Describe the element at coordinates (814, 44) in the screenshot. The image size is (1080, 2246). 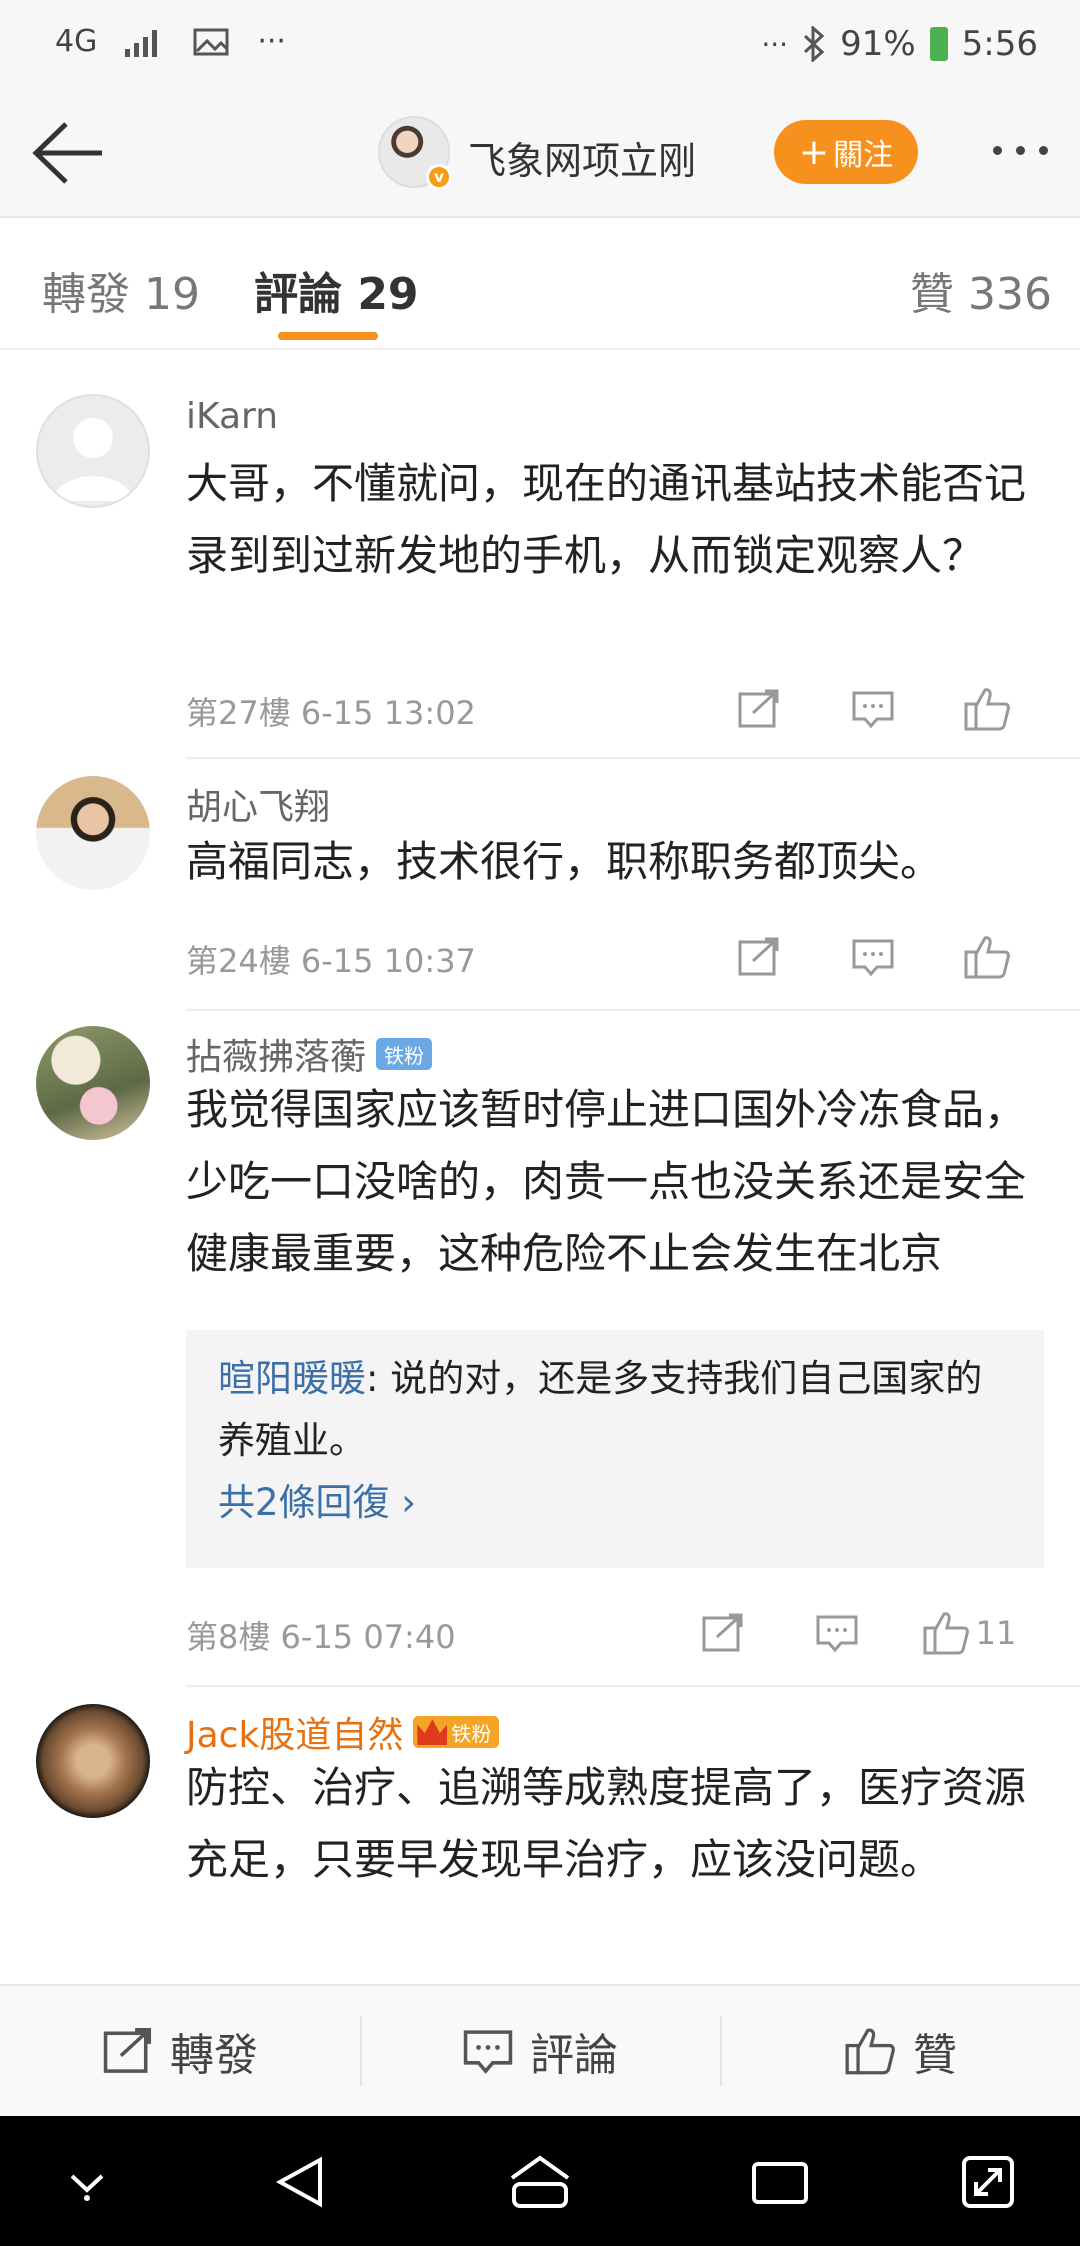
I see `bluetooth-icon` at that location.